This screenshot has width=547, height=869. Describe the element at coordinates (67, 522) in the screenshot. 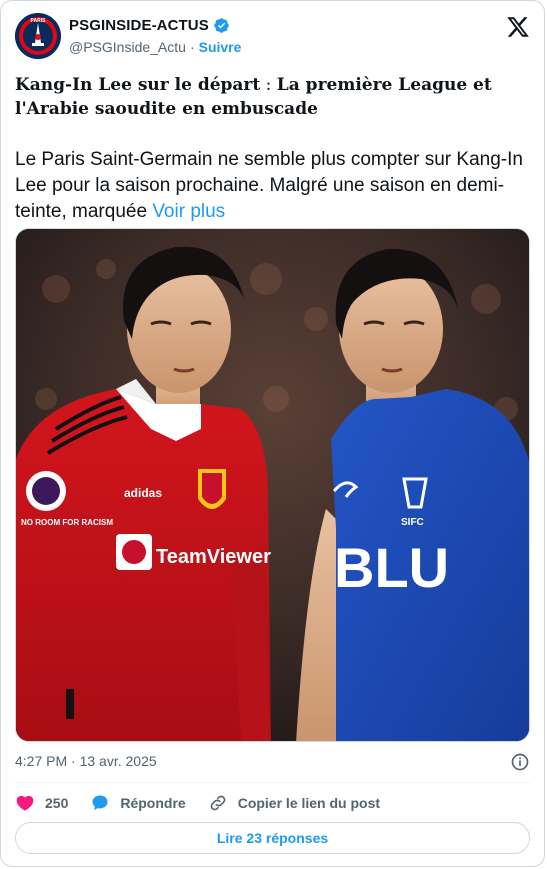

I see `left-sleeve-text: NO ROOM FOR RACISM` at that location.